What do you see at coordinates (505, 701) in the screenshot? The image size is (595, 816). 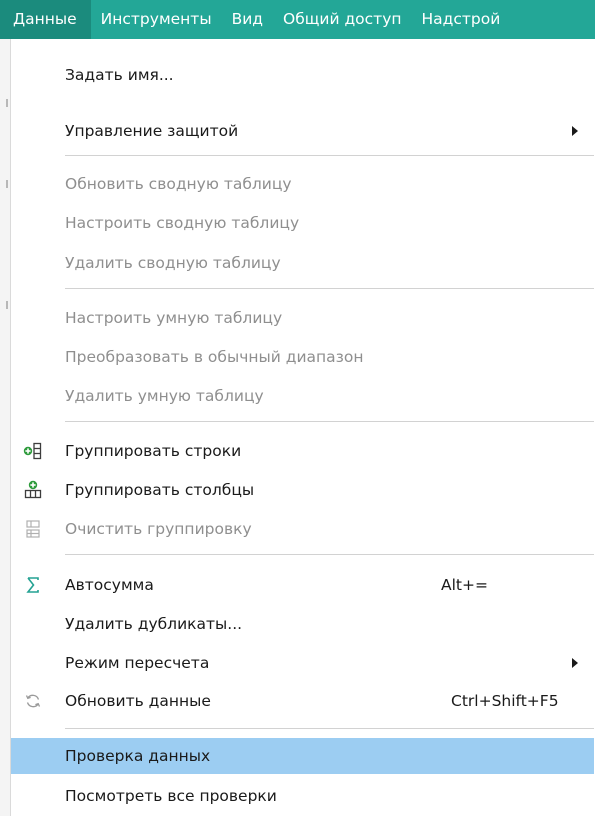 I see `shortcut-label: Ctrl+Shift+F5` at bounding box center [505, 701].